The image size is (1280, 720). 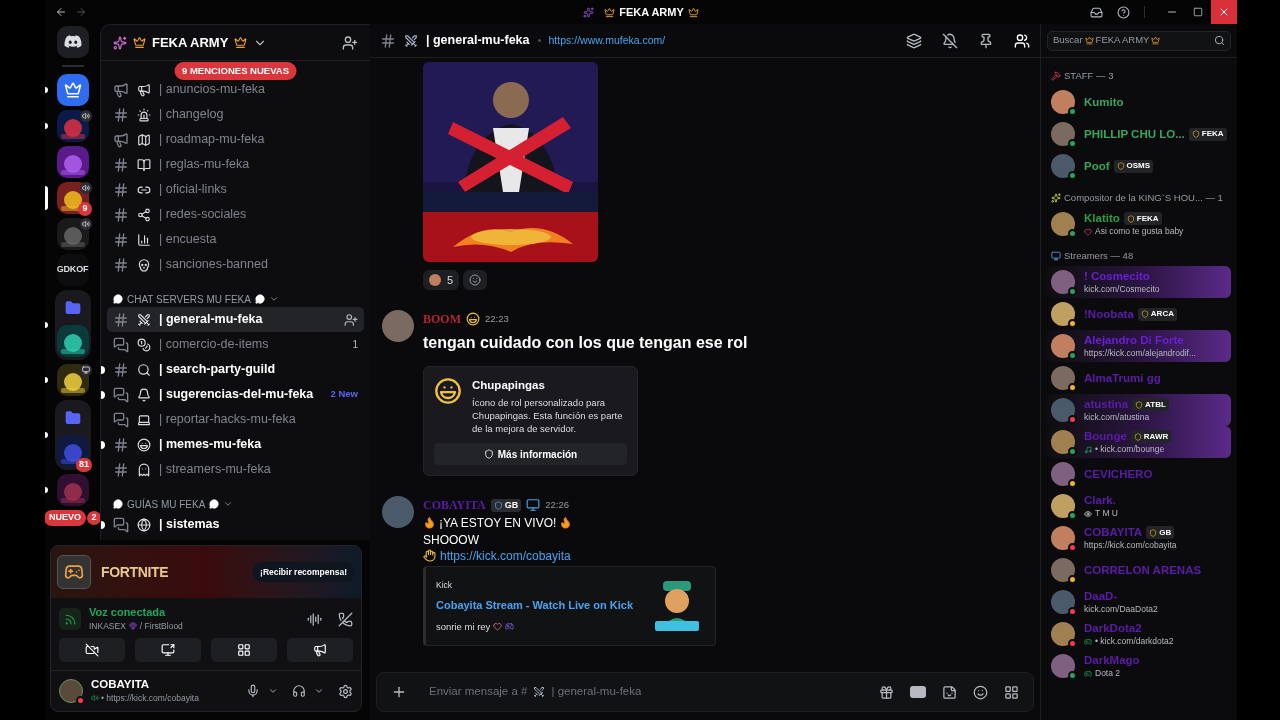 I want to click on member-item: !Noobata ARCA, so click(x=1139, y=314).